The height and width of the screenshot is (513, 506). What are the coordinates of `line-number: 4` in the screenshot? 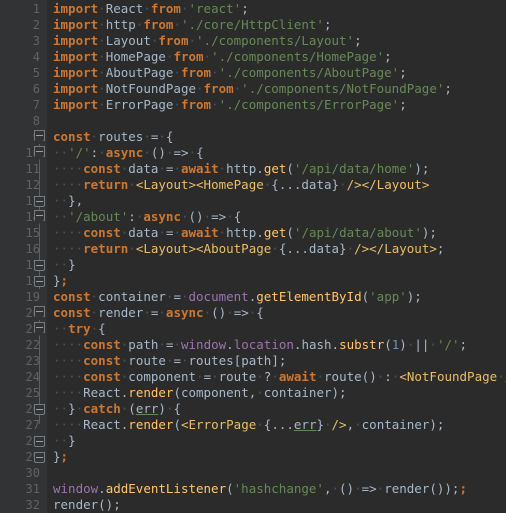 It's located at (23, 57).